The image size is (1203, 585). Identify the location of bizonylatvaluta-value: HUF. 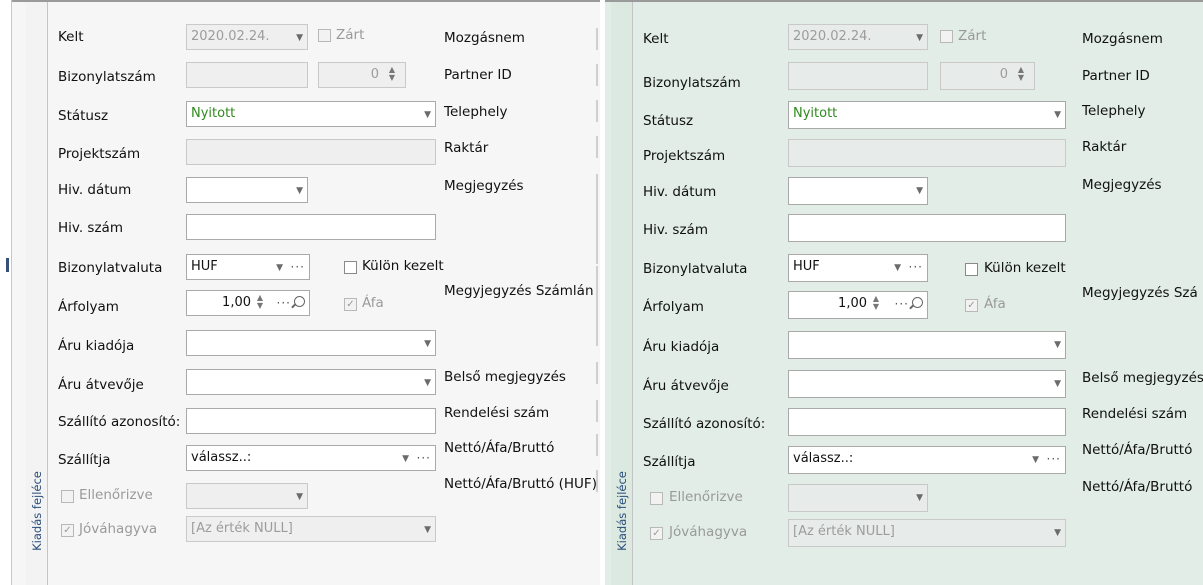
(806, 266).